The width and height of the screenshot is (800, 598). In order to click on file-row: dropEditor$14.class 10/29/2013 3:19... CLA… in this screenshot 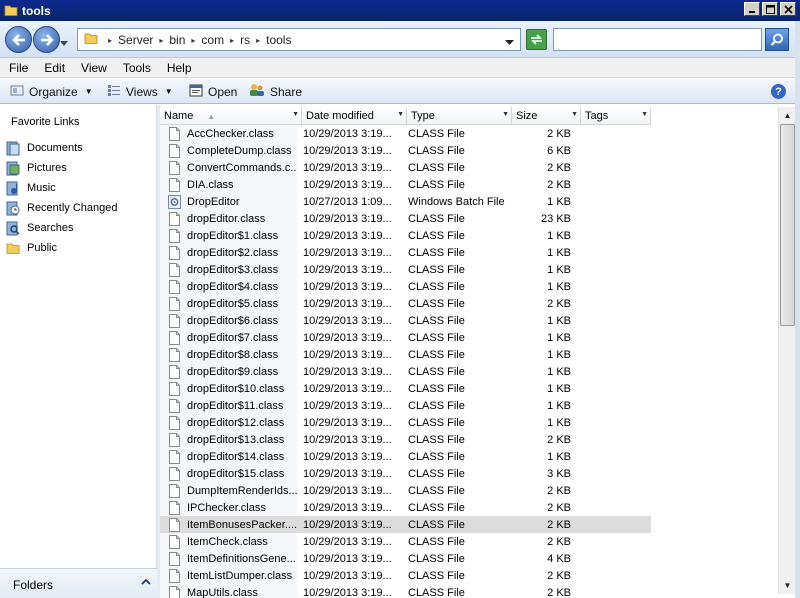, I will do `click(405, 456)`.